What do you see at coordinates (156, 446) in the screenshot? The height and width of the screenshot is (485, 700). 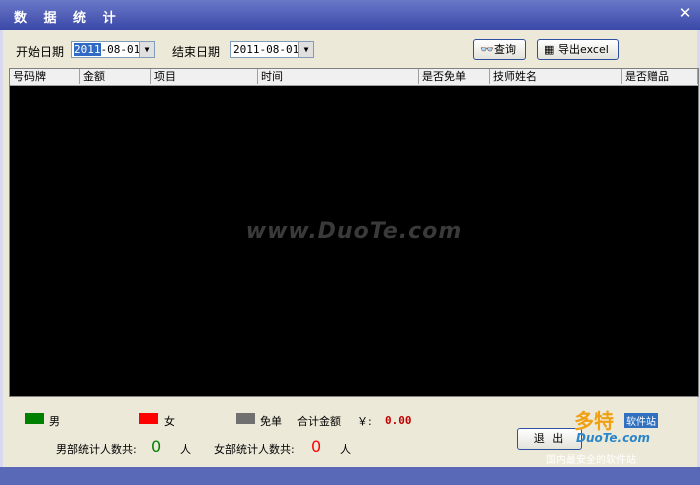 I see `male-count-value: 0` at bounding box center [156, 446].